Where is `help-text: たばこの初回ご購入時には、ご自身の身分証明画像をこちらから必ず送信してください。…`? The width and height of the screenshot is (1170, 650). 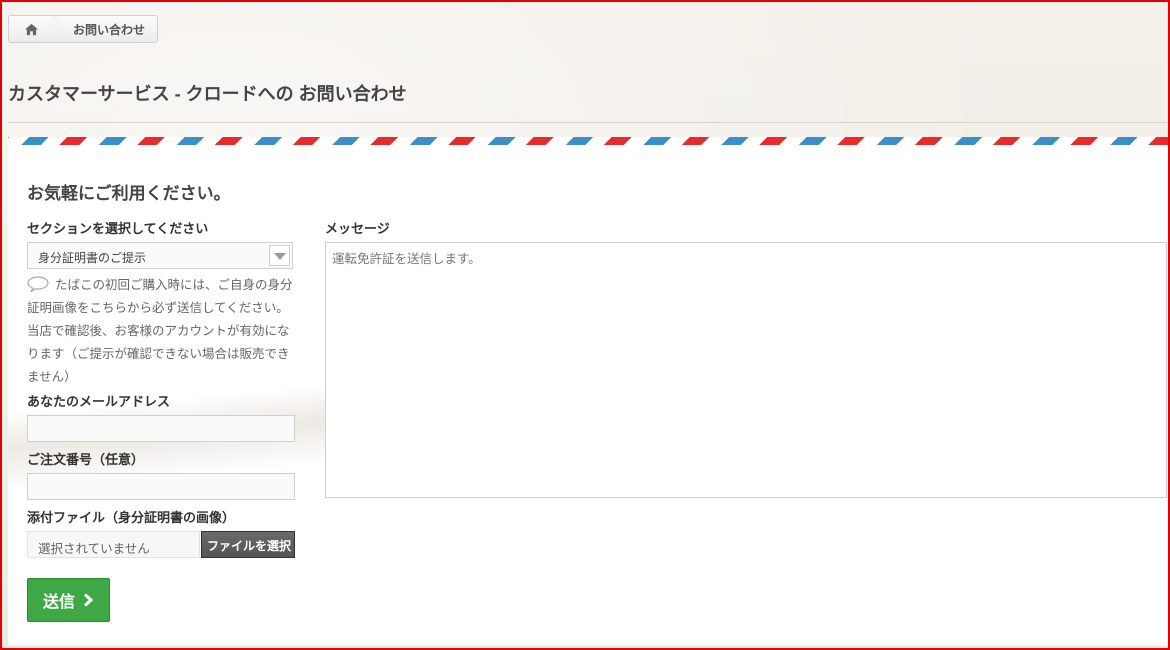 help-text: たばこの初回ご購入時には、ご自身の身分証明画像をこちらから必ず送信してください。… is located at coordinates (163, 331).